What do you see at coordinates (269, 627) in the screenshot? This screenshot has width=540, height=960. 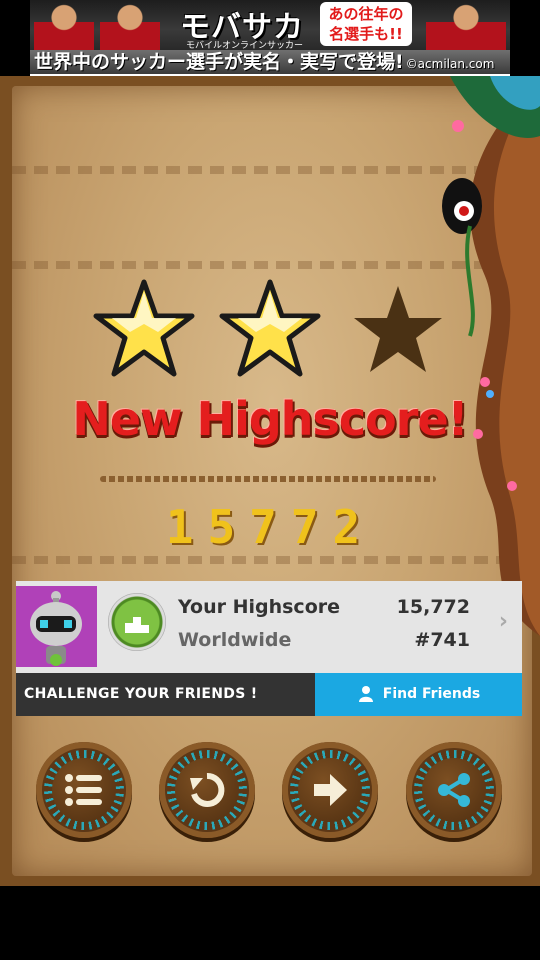 I see `highscore-card: Your Highscore 15,772 Worldwide #741 ›` at bounding box center [269, 627].